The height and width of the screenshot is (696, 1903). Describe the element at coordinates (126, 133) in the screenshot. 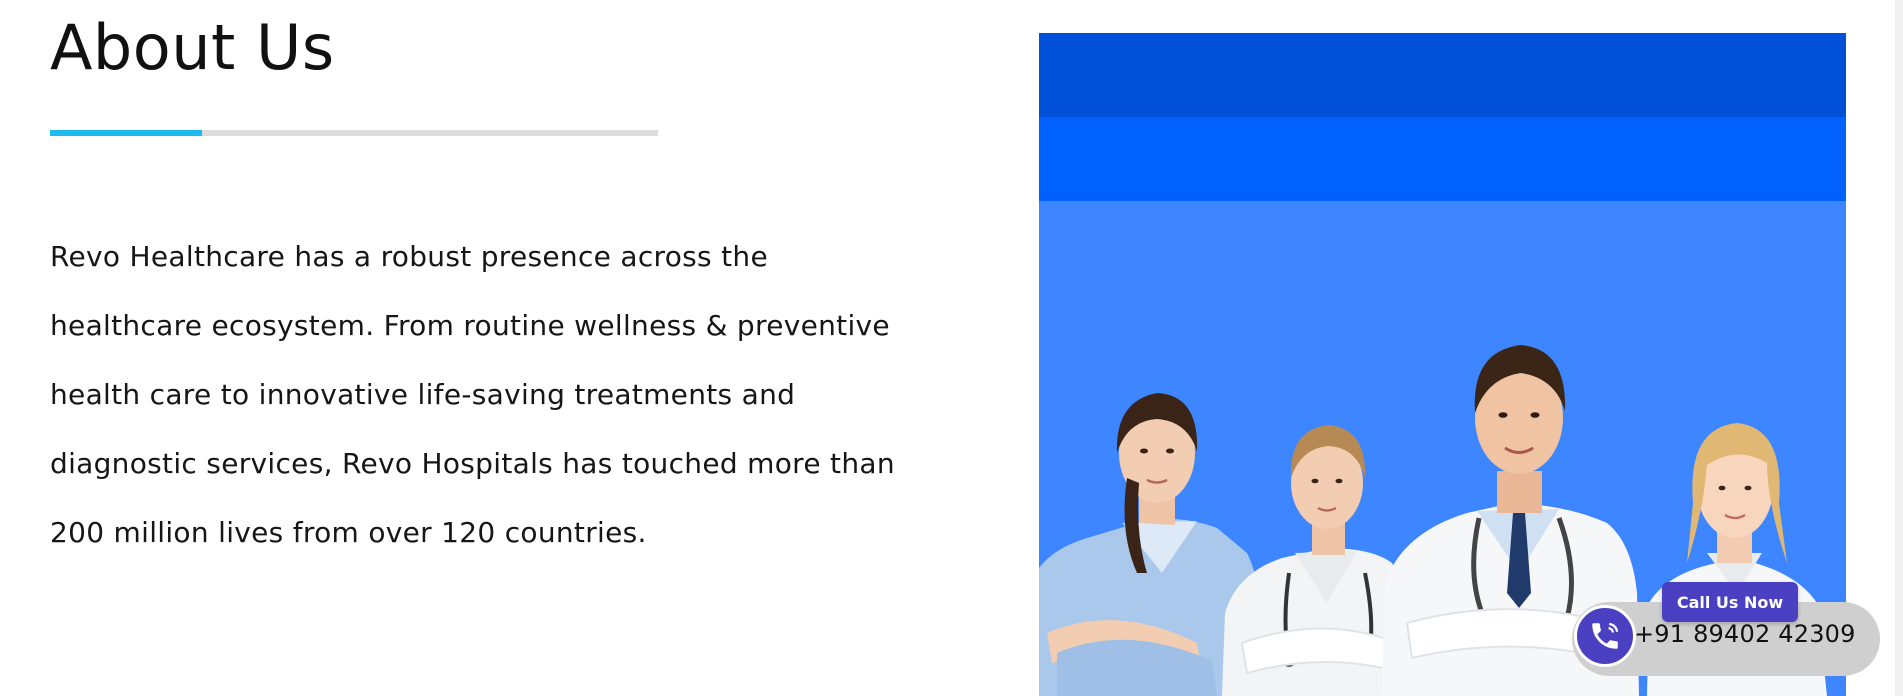

I see `divider-accent-bar` at that location.